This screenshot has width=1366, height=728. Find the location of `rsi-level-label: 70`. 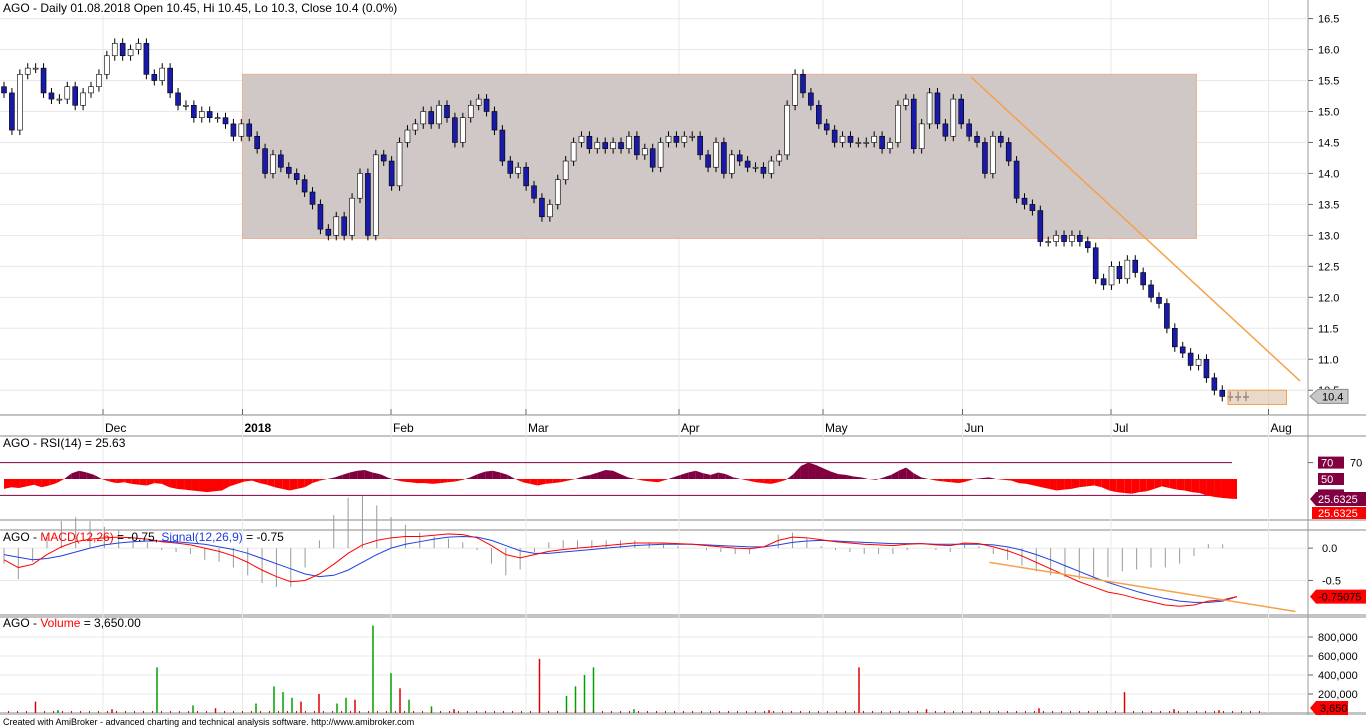

rsi-level-label: 70 is located at coordinates (1327, 464).